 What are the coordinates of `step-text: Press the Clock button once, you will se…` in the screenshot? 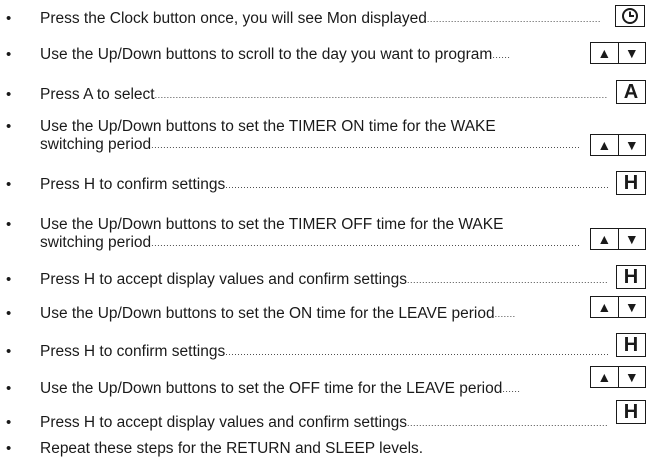 It's located at (233, 18).